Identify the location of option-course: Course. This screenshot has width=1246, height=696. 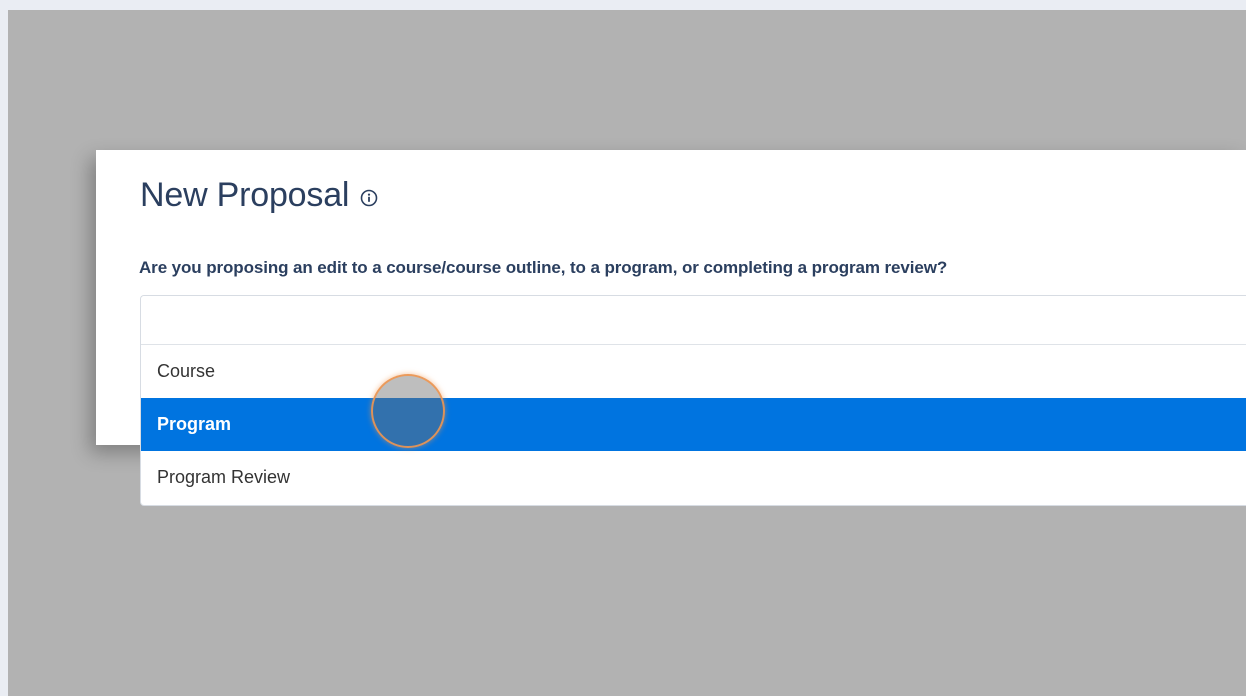
(693, 371).